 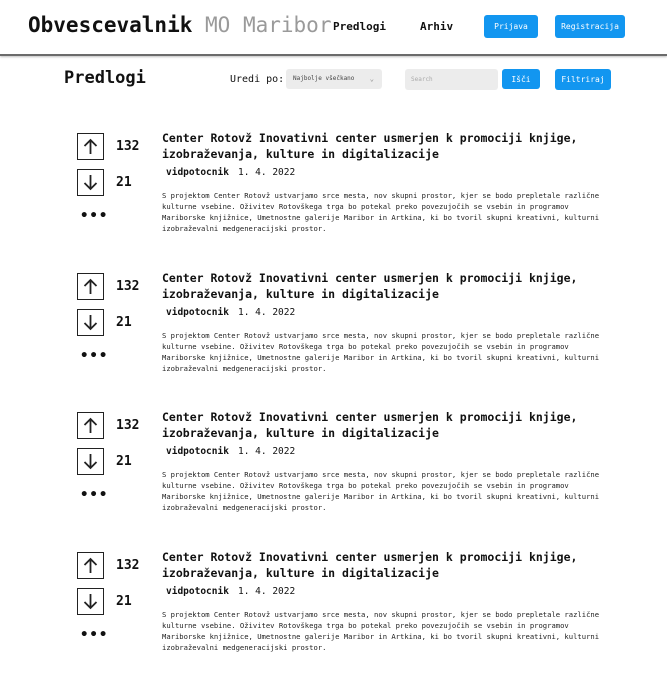 What do you see at coordinates (511, 26) in the screenshot?
I see `login-button: Prijava` at bounding box center [511, 26].